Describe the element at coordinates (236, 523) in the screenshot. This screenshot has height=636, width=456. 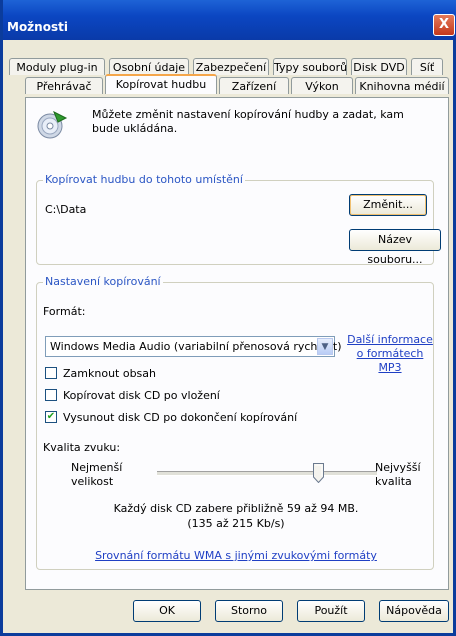
I see `size-info-line2: (135 až 215 Kb/s)` at that location.